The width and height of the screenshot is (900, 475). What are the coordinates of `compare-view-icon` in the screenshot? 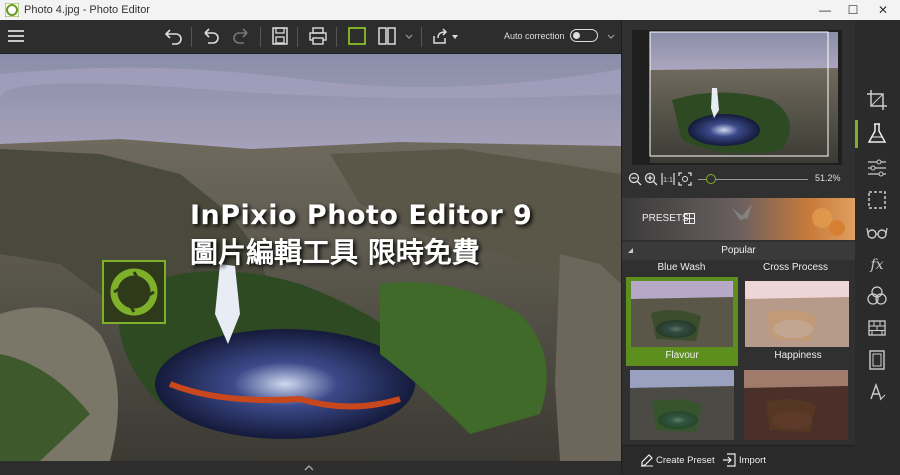 It's located at (387, 36).